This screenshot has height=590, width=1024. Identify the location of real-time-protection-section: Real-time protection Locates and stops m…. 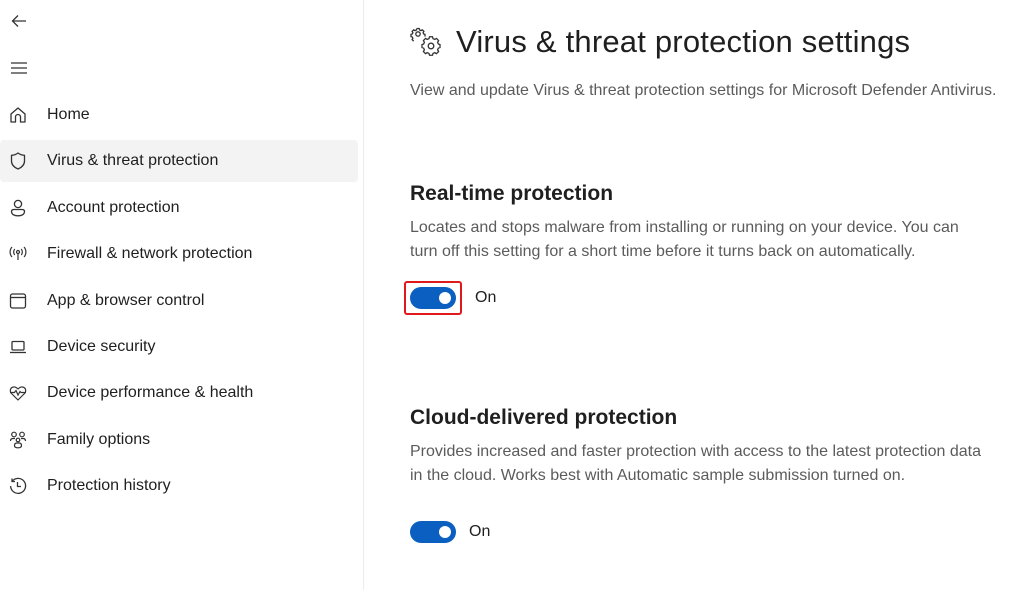
(702, 248).